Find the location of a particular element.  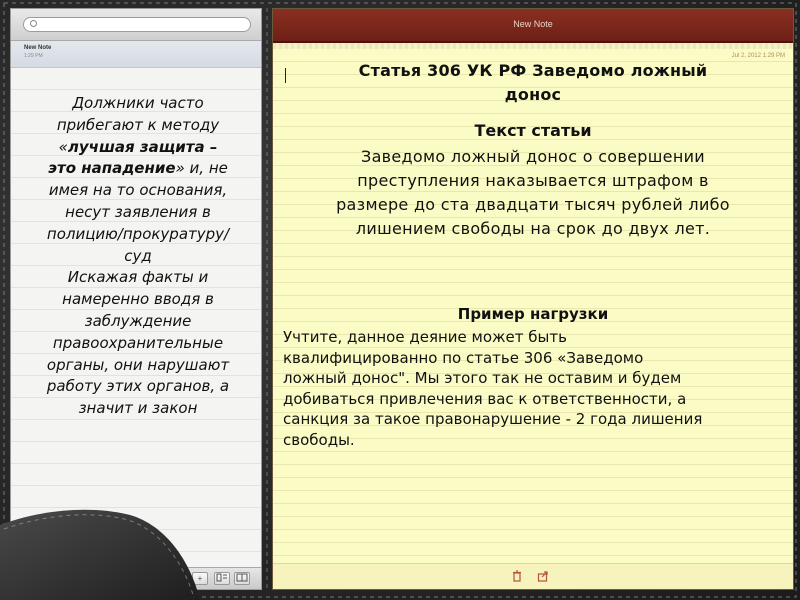

note-footer is located at coordinates (533, 576).